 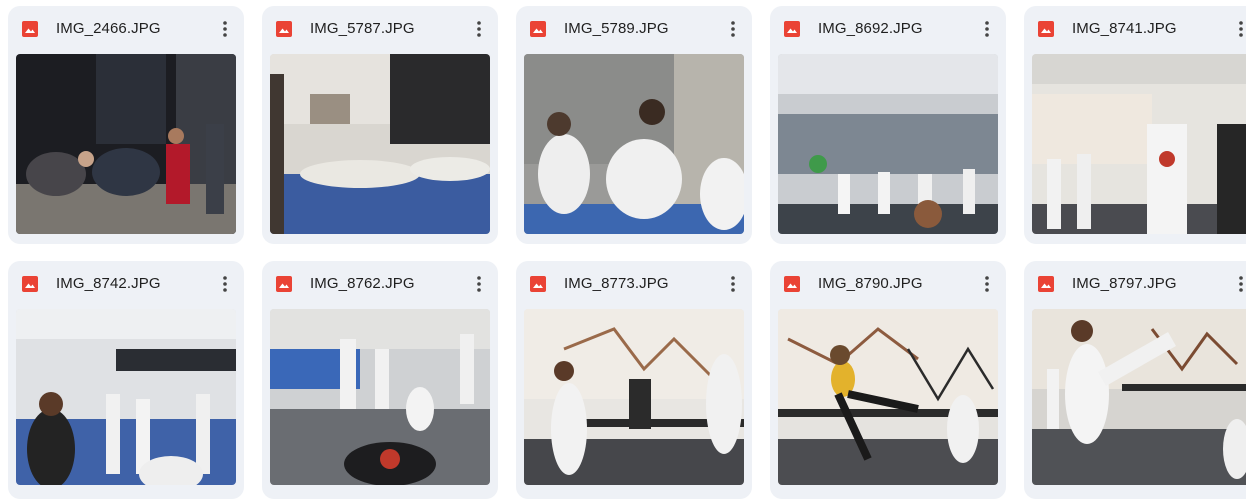 I want to click on file-card: IMG_5789.JPG, so click(x=634, y=125).